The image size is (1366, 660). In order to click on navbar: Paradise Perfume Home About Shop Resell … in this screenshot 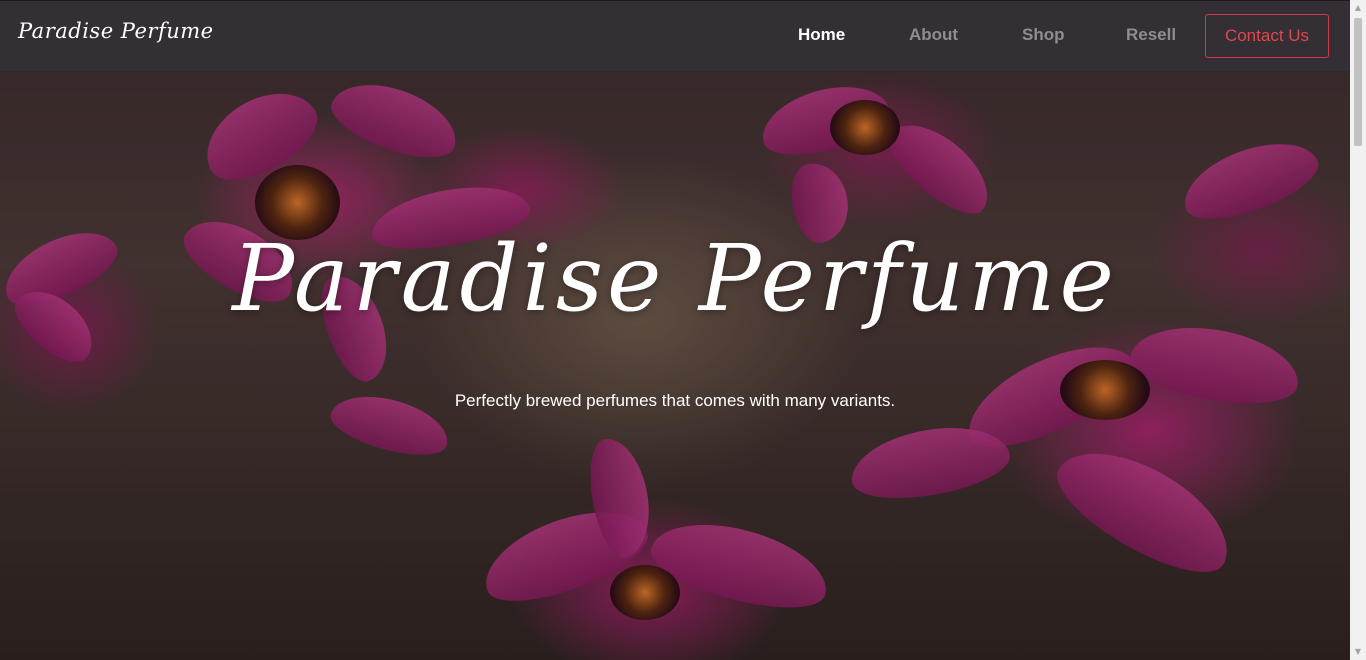, I will do `click(675, 35)`.